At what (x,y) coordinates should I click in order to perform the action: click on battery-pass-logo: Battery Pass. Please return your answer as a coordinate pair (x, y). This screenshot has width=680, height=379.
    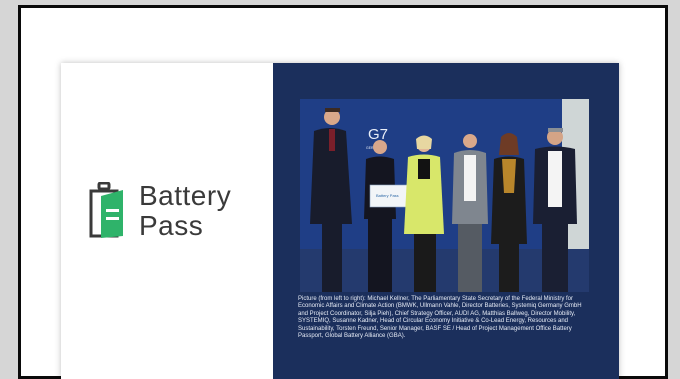
    Looking at the image, I should click on (159, 211).